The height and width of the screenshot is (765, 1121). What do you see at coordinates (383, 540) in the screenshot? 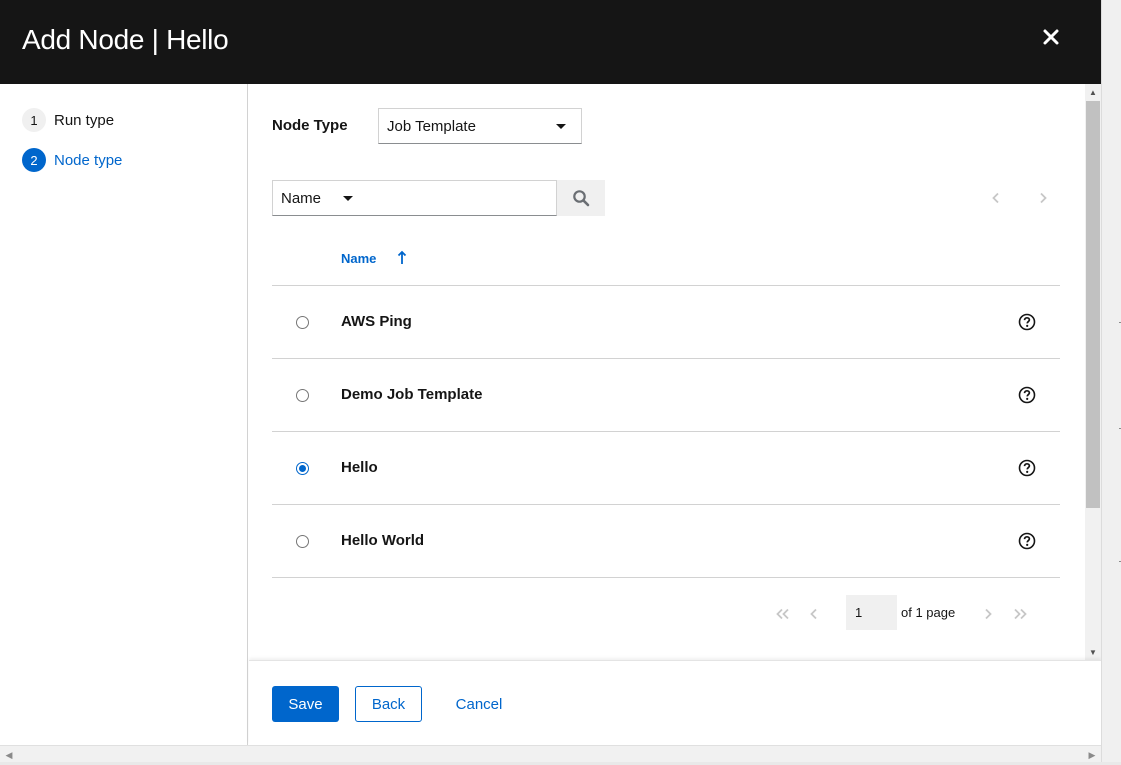
I see `row-name: Hello World` at bounding box center [383, 540].